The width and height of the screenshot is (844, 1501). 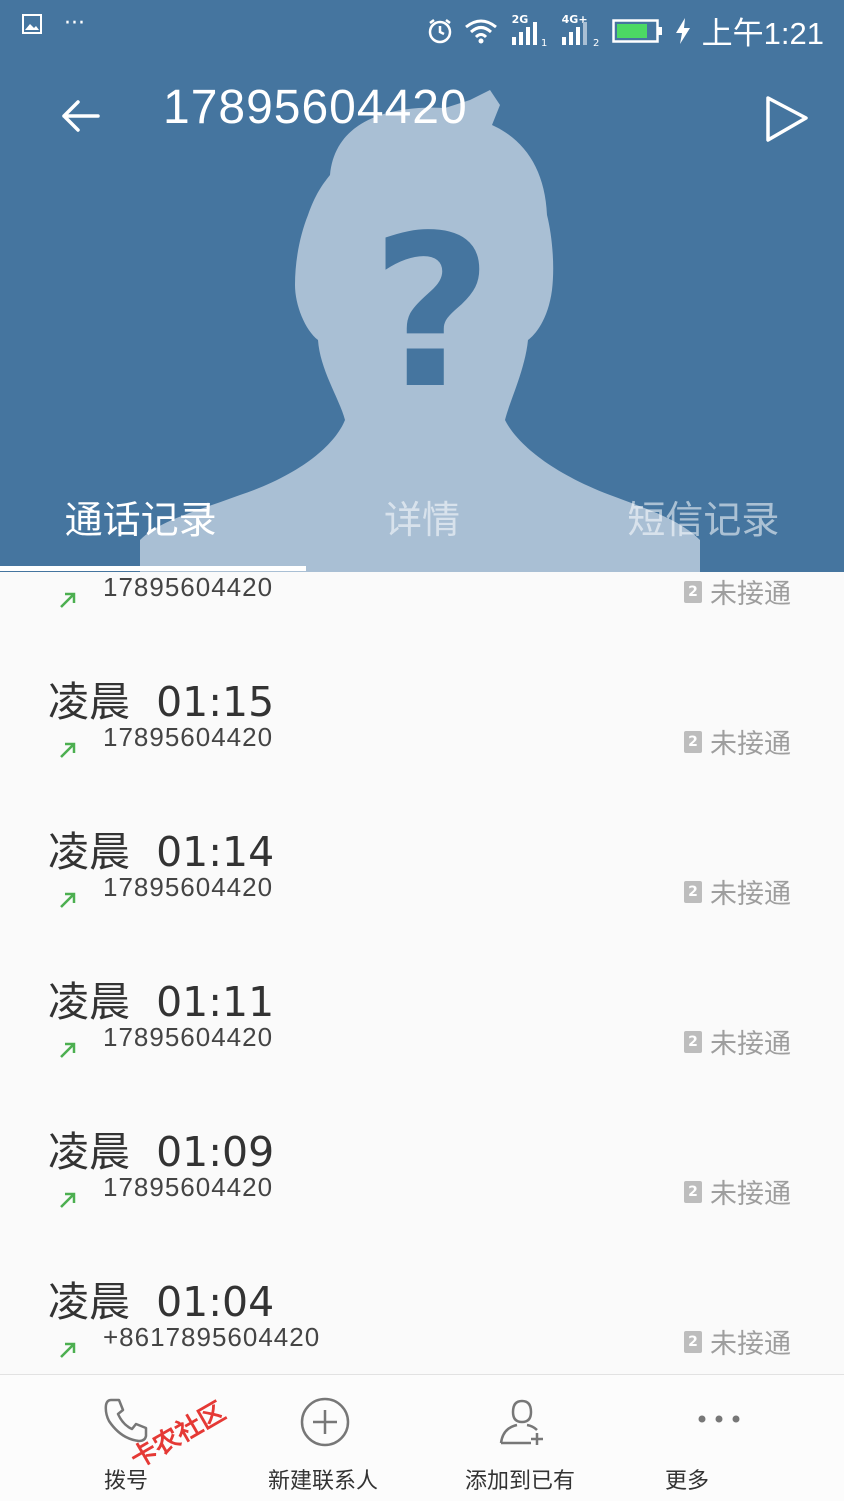 What do you see at coordinates (480, 31) in the screenshot?
I see `wifi-icon` at bounding box center [480, 31].